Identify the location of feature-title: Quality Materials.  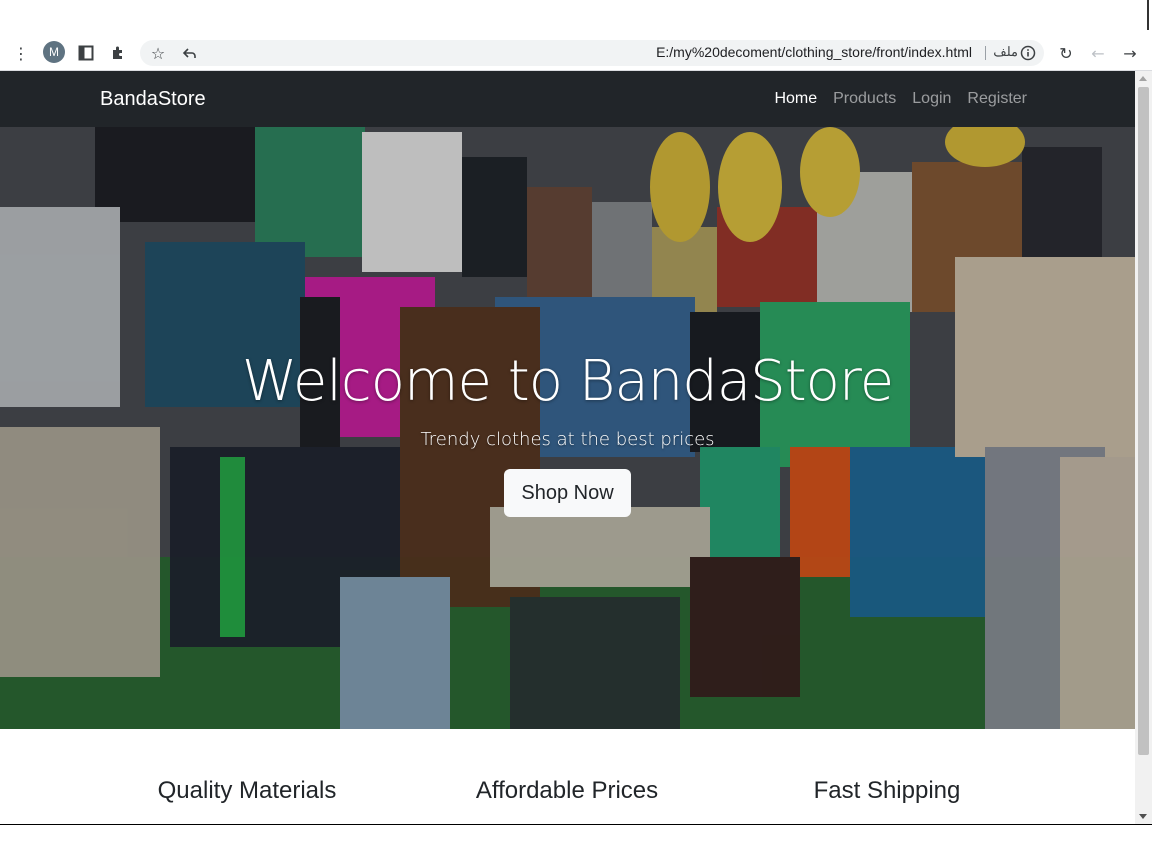
(247, 790).